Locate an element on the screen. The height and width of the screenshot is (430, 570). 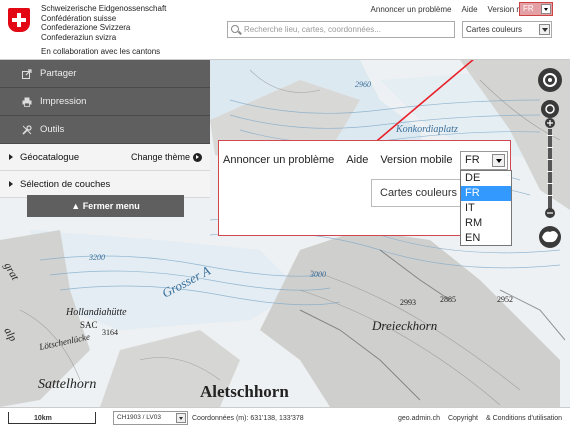
compass-button is located at coordinates (550, 80).